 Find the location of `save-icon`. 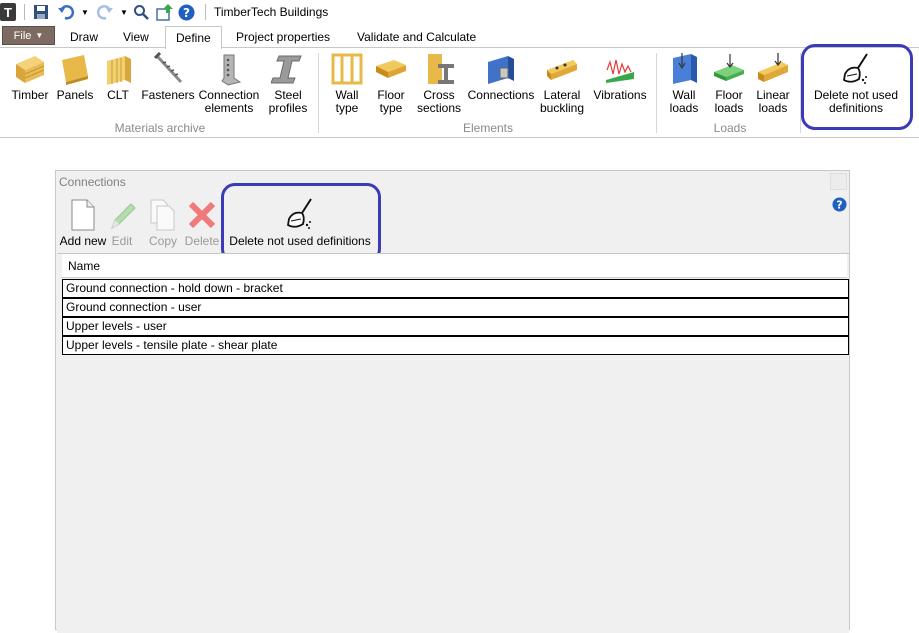

save-icon is located at coordinates (41, 12).